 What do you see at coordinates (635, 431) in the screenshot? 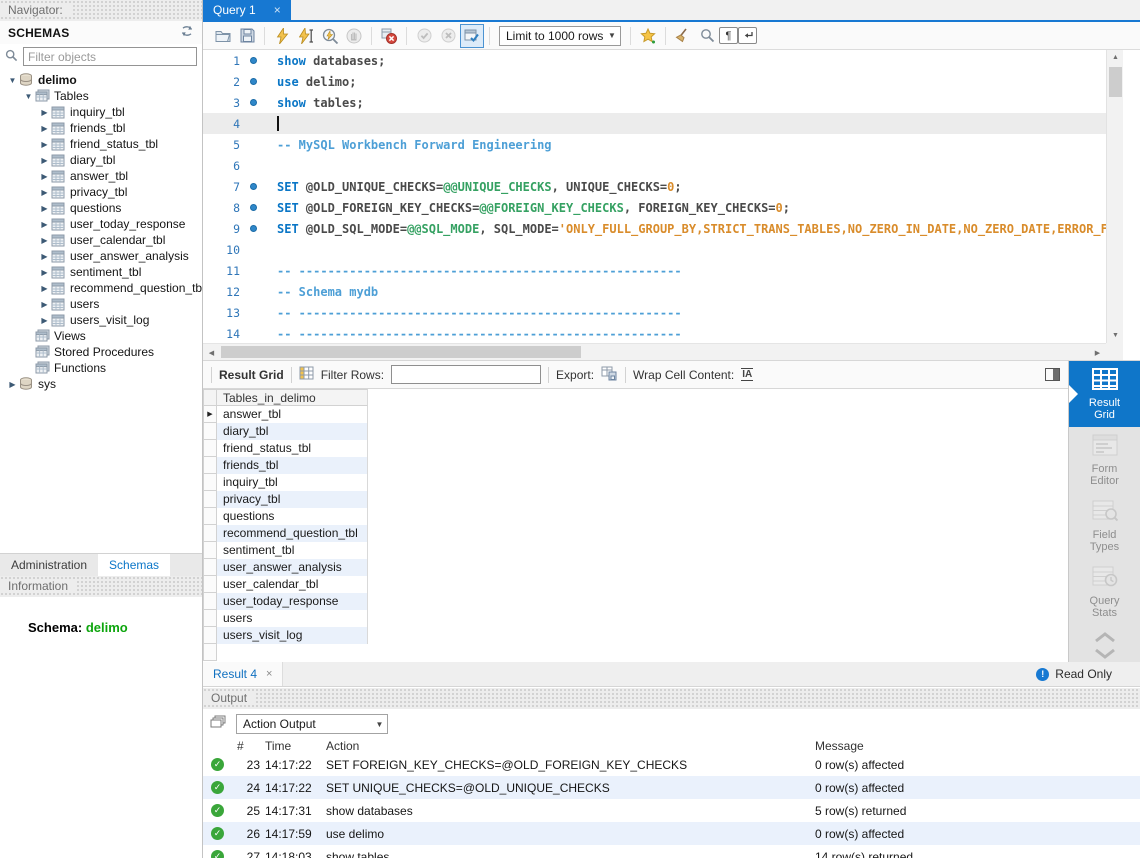
I see `grid-row-diary-tbl: diary_tbl` at bounding box center [635, 431].